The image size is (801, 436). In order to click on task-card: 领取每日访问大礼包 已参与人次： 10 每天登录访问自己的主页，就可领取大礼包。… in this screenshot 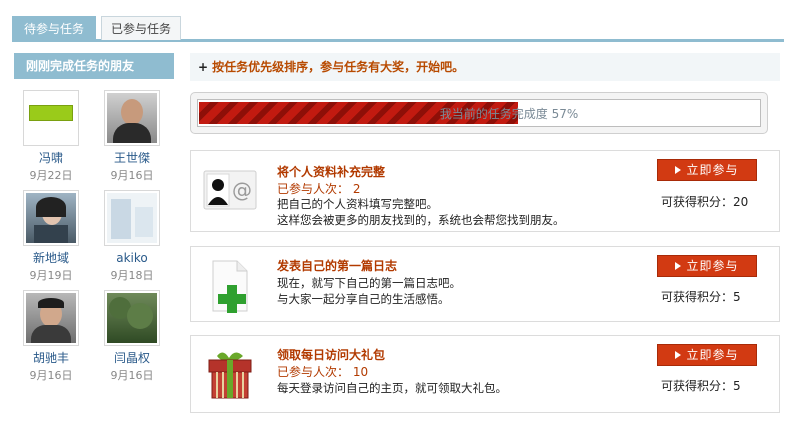, I will do `click(485, 374)`.